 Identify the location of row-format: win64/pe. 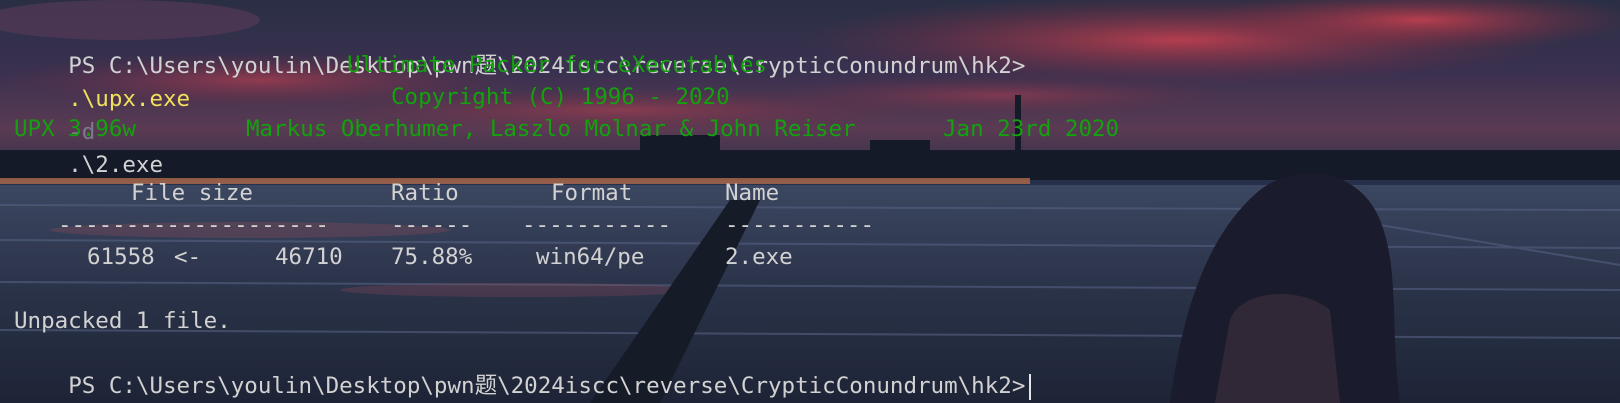
(590, 257).